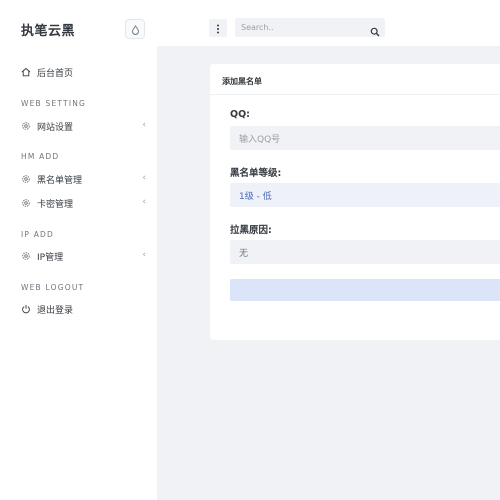  Describe the element at coordinates (86, 256) in the screenshot. I see `sidebar-item-ip: IP管理 ‹` at that location.